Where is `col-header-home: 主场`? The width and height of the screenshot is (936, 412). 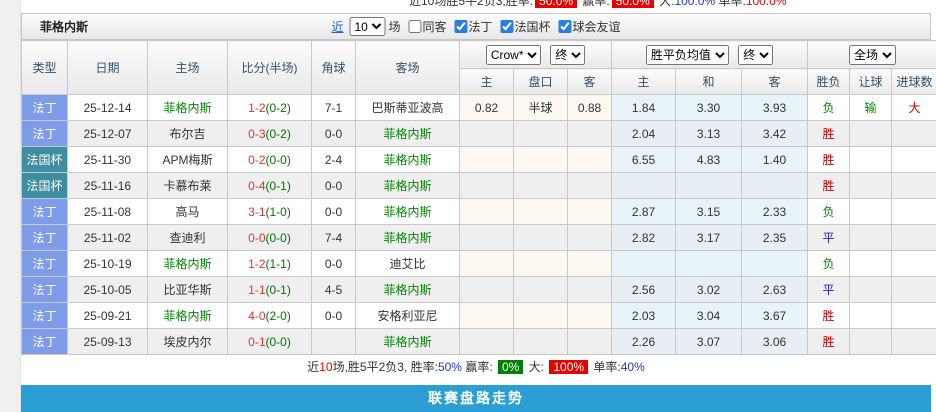
col-header-home: 主场 is located at coordinates (187, 67).